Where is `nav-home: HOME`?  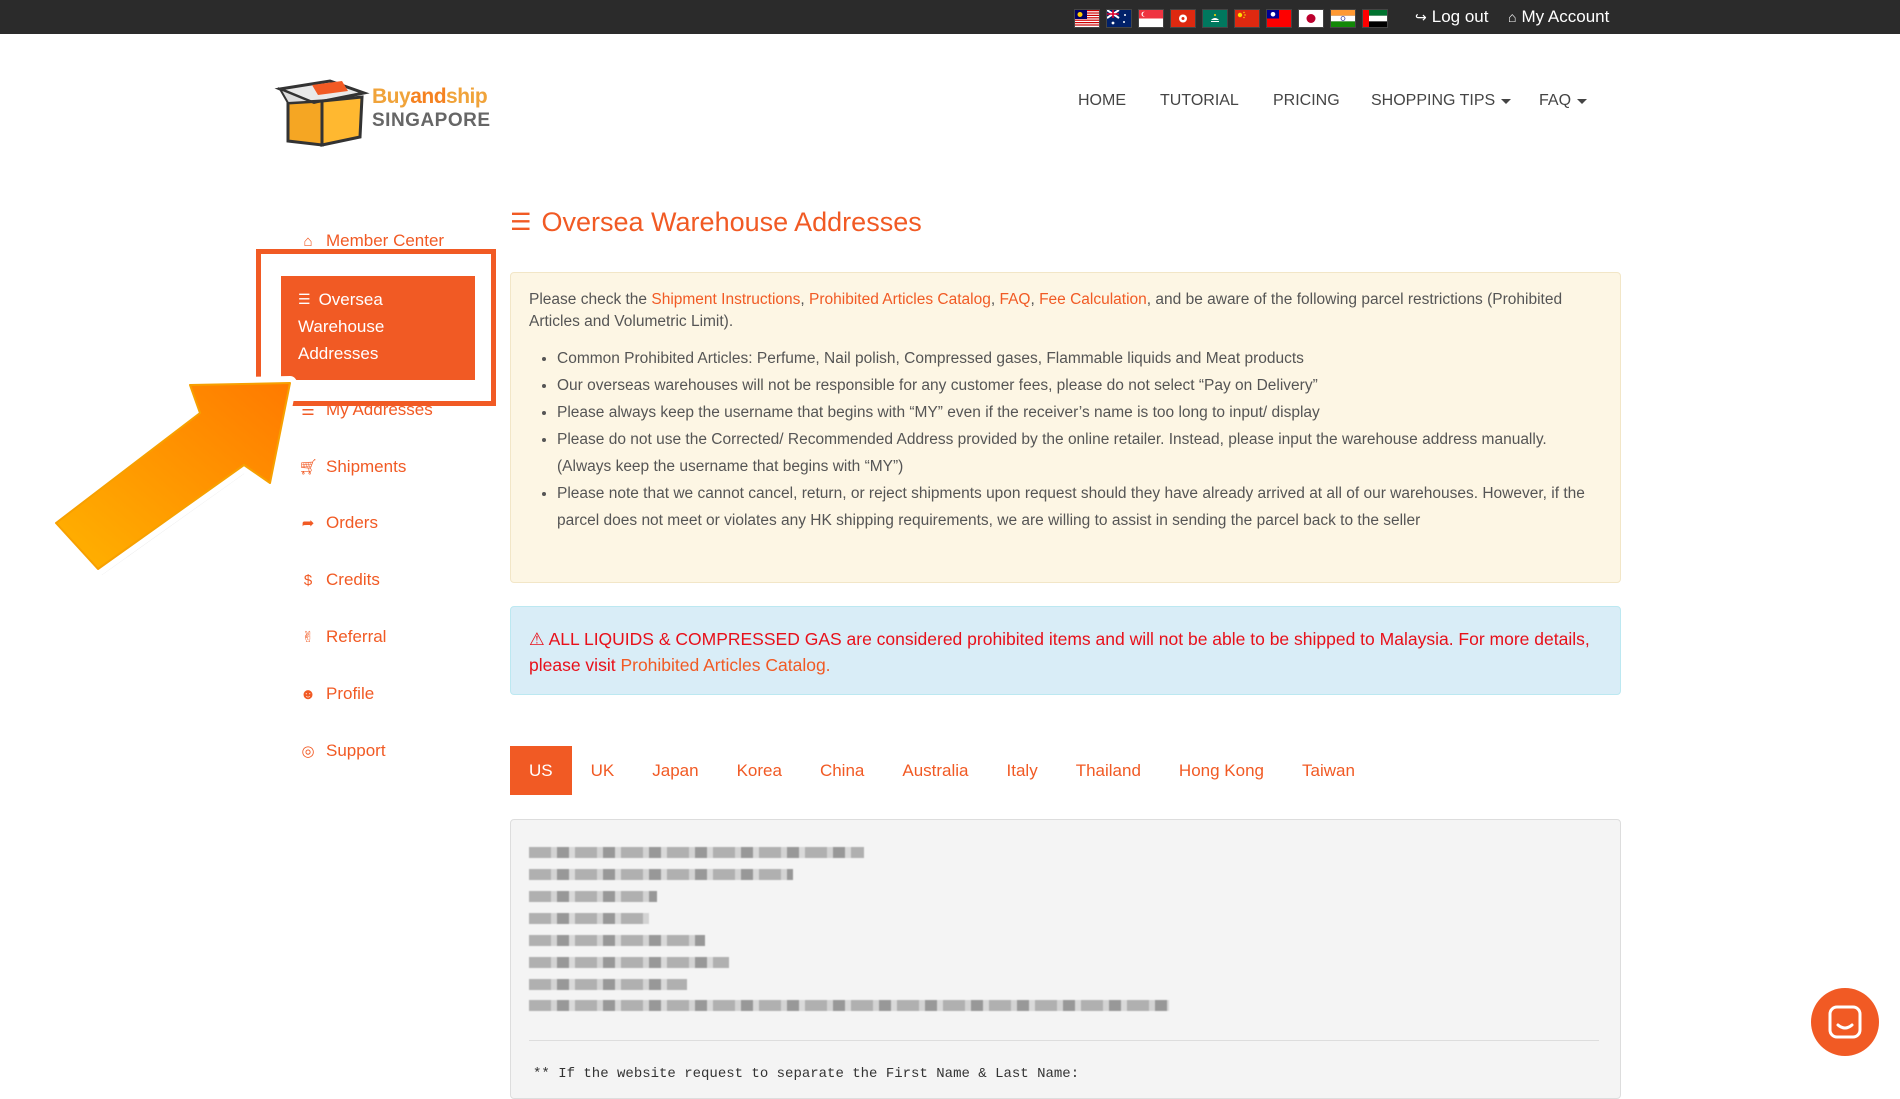
nav-home: HOME is located at coordinates (1102, 101).